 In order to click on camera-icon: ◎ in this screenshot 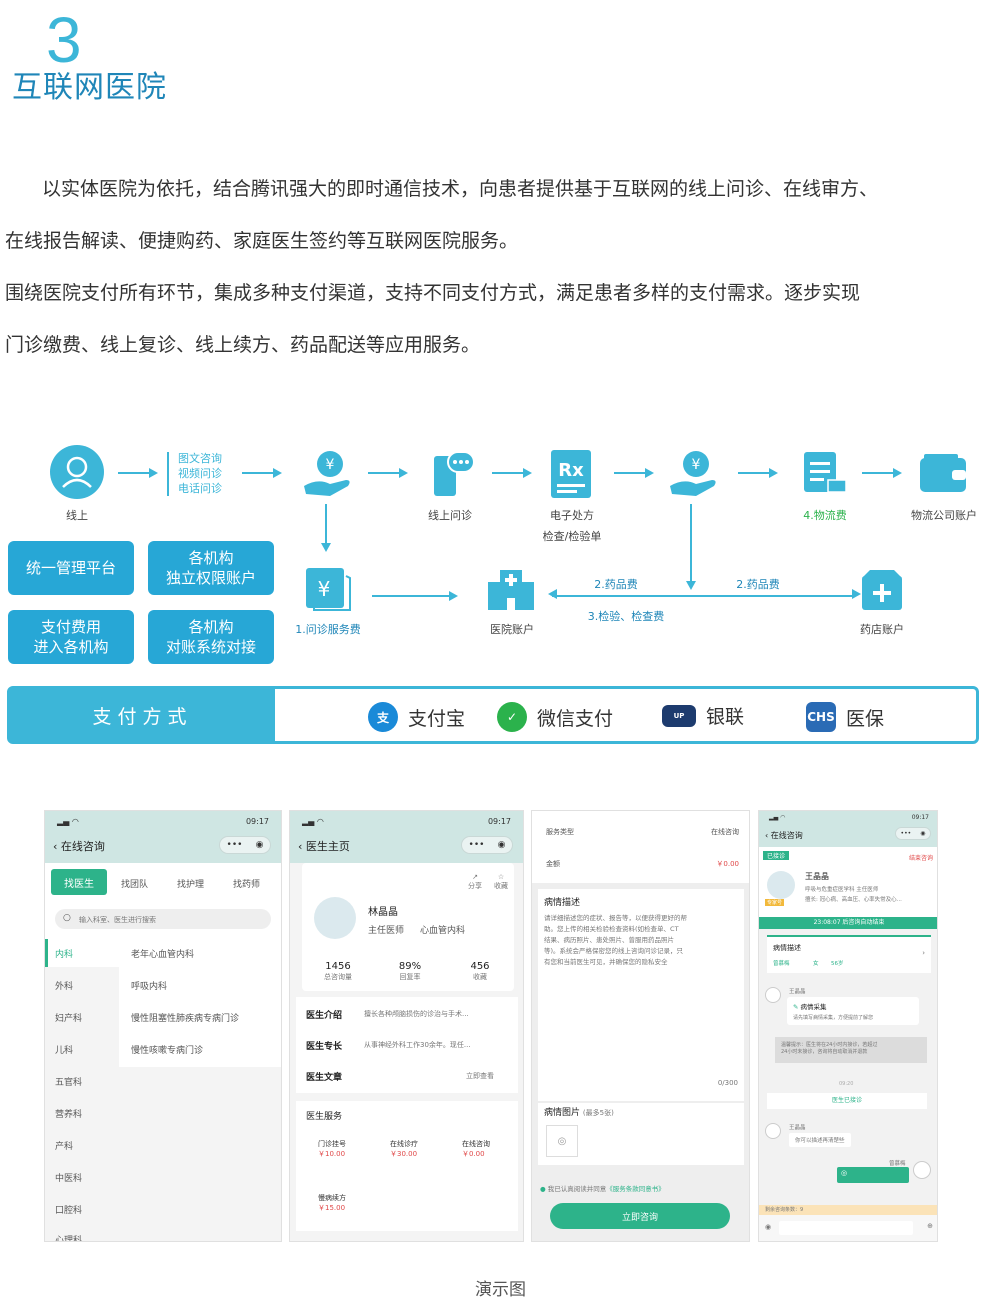, I will do `click(562, 1141)`.